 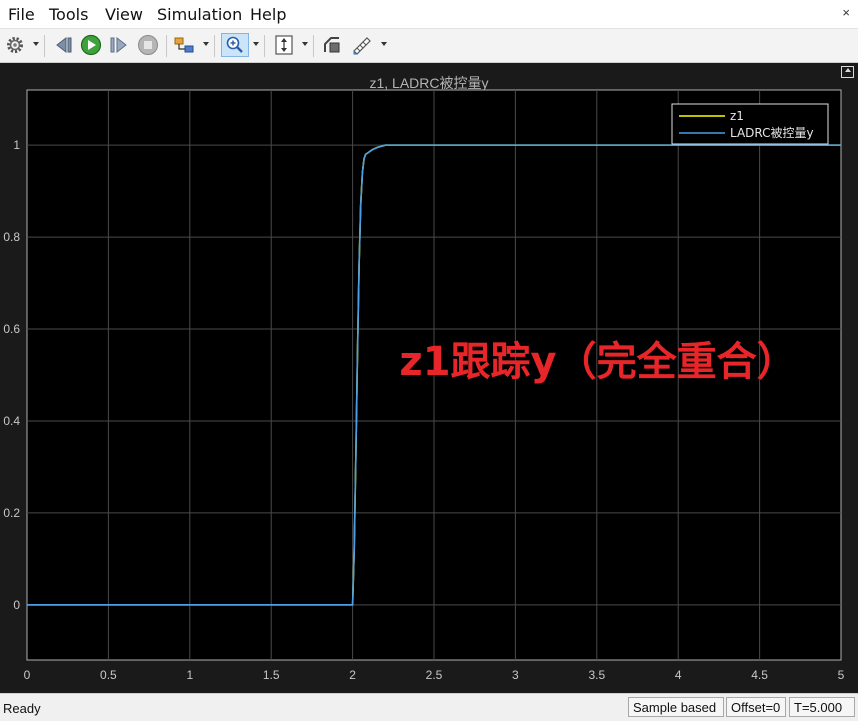 I want to click on menu-view: View, so click(x=124, y=14).